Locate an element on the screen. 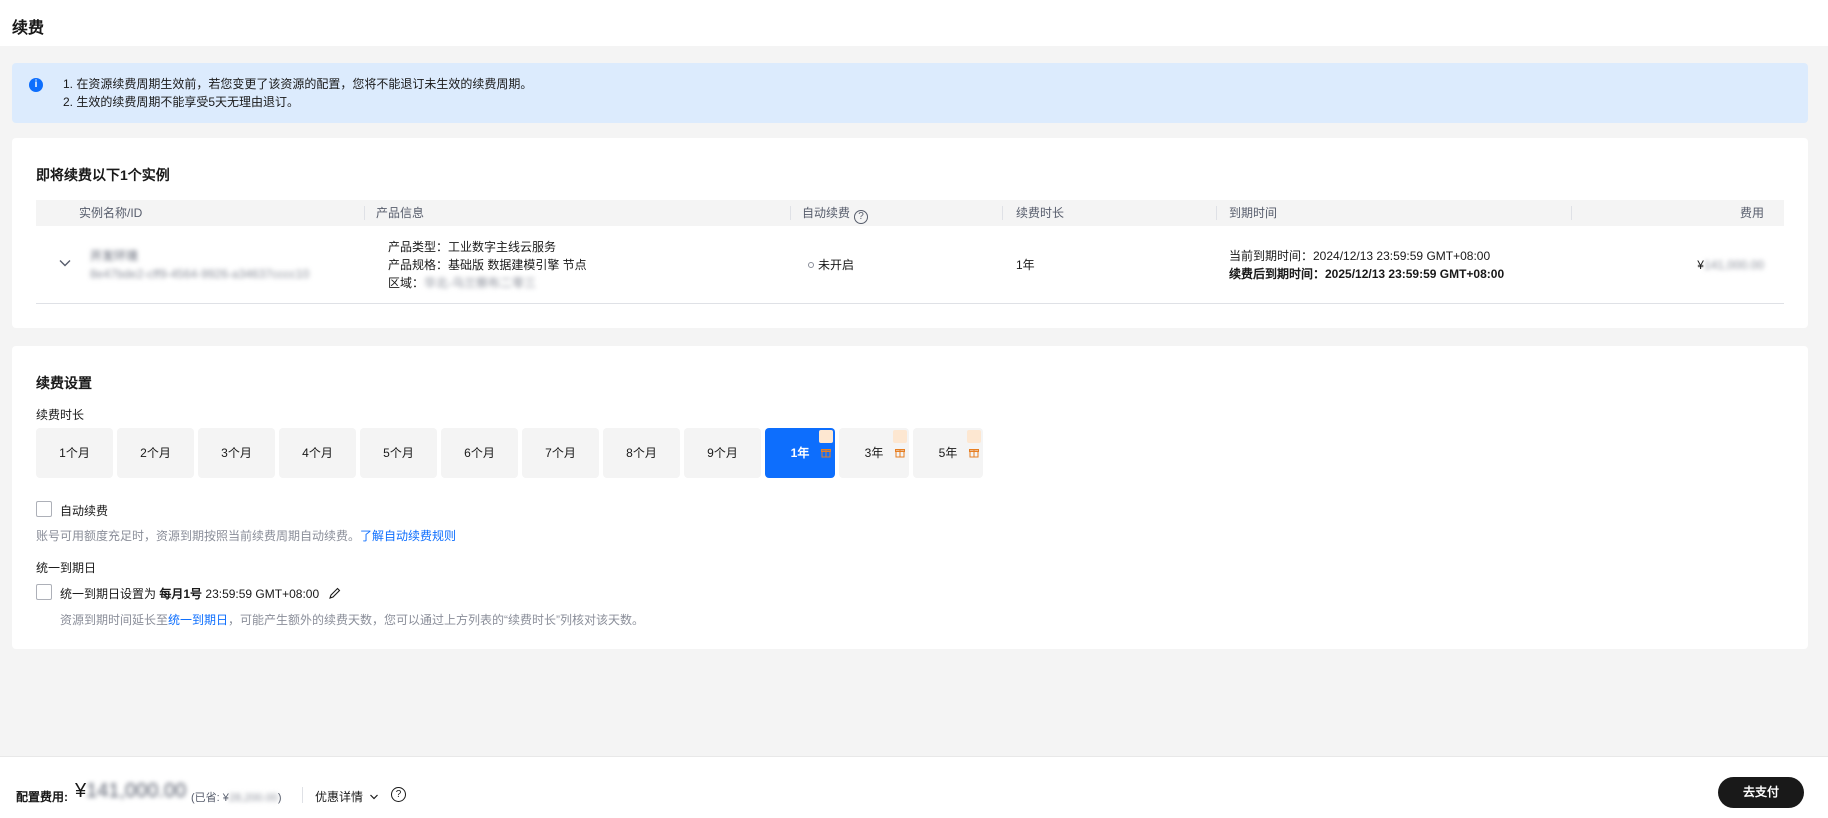 This screenshot has height=818, width=1828. duration-option-label: 9个月 is located at coordinates (722, 453).